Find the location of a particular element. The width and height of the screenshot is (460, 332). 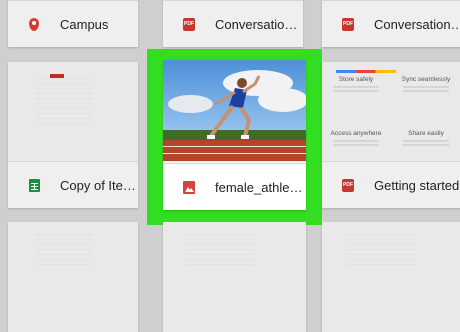

file-card-copy-of-items: Copy of Items is located at coordinates (73, 135).